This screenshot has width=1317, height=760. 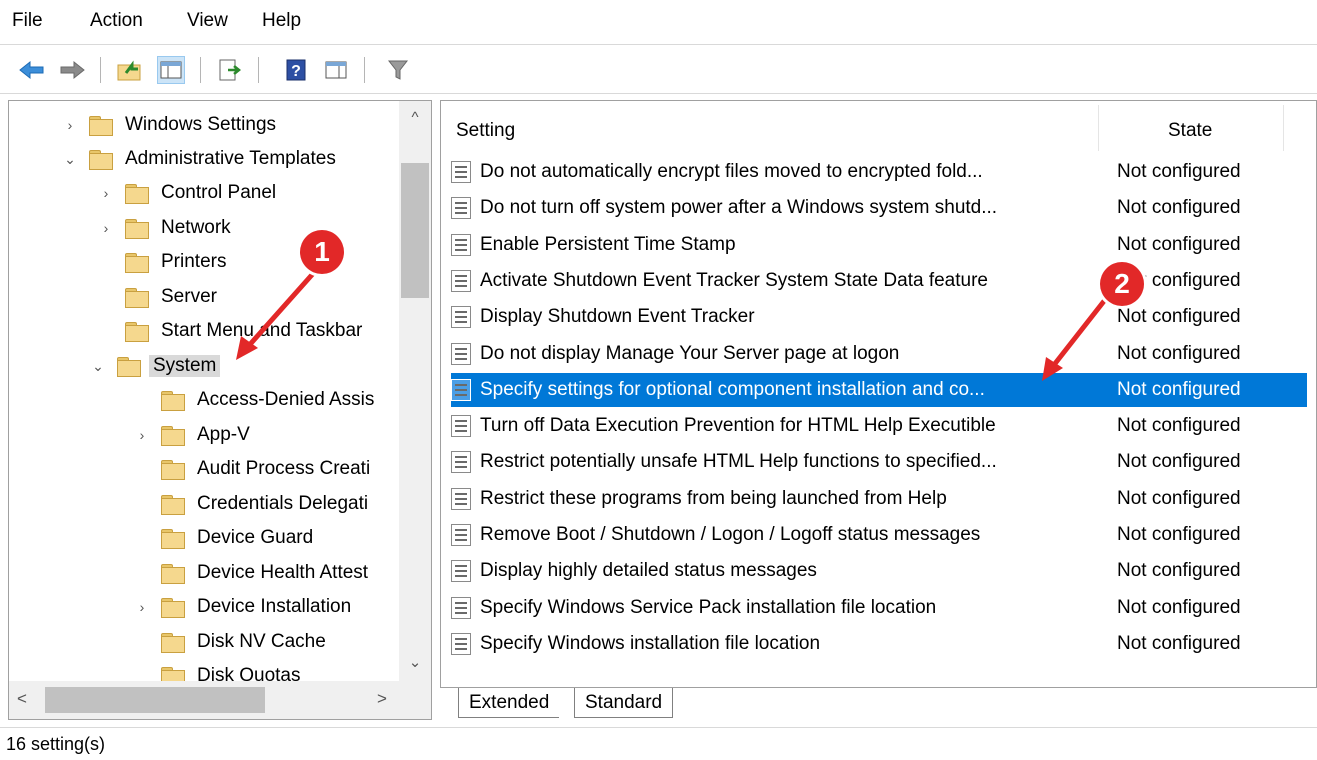 I want to click on annotation-badge-2: 2, so click(x=1122, y=284).